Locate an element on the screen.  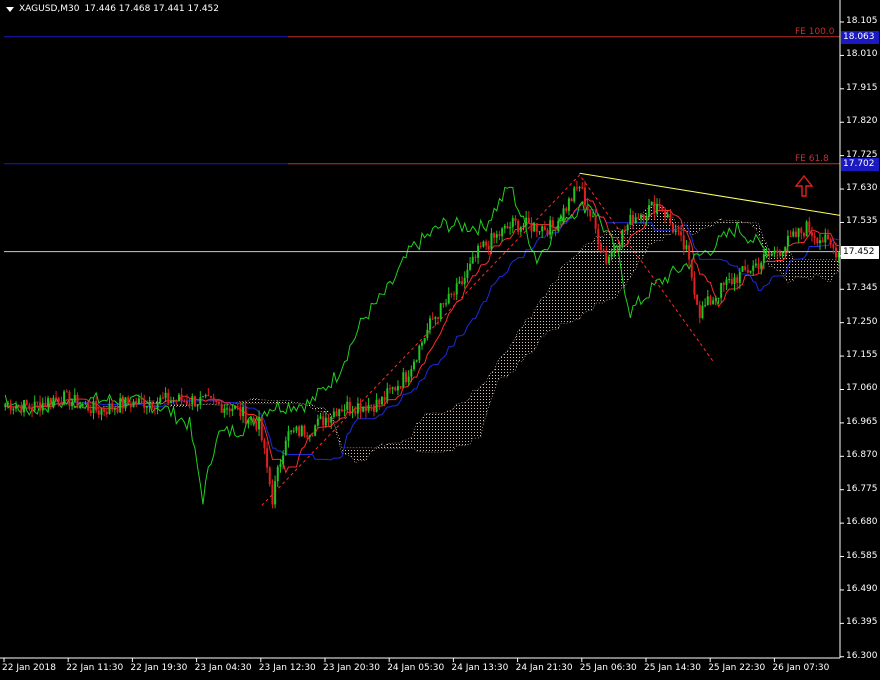
x-tick-label: 25 Jan 06:30 is located at coordinates (608, 668).